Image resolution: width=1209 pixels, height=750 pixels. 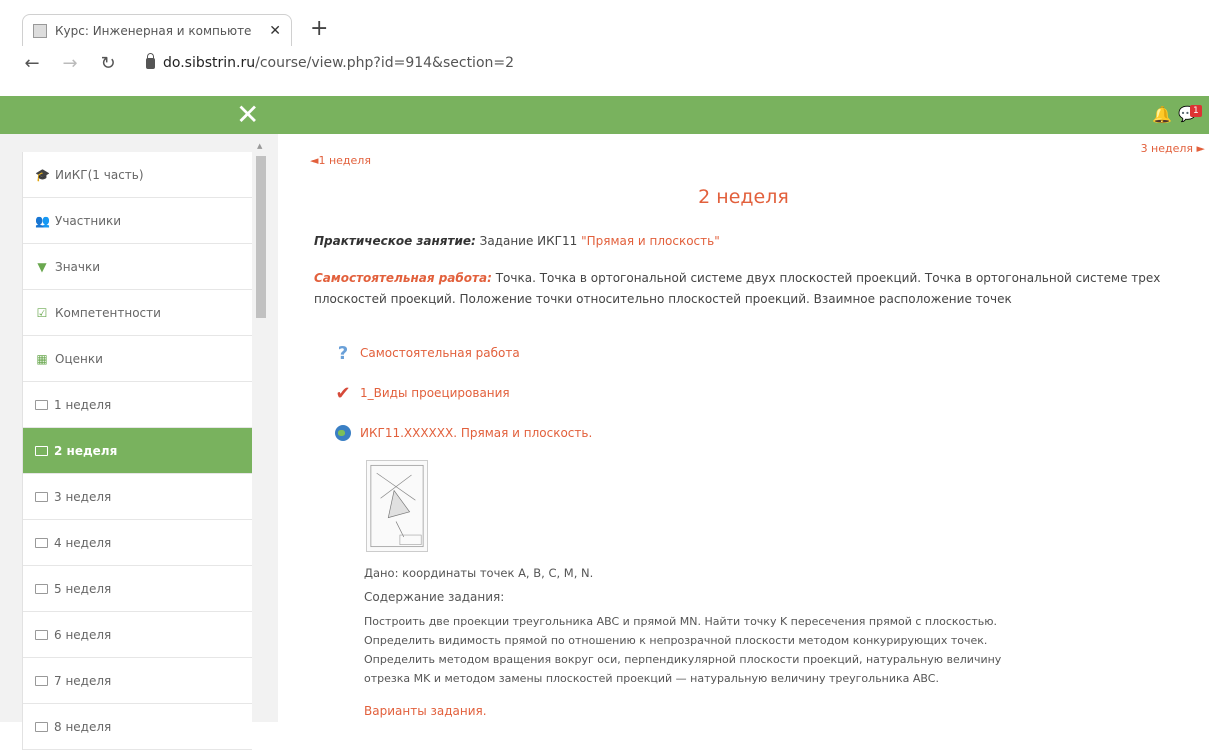 What do you see at coordinates (32, 63) in the screenshot?
I see `back-icon: ←` at bounding box center [32, 63].